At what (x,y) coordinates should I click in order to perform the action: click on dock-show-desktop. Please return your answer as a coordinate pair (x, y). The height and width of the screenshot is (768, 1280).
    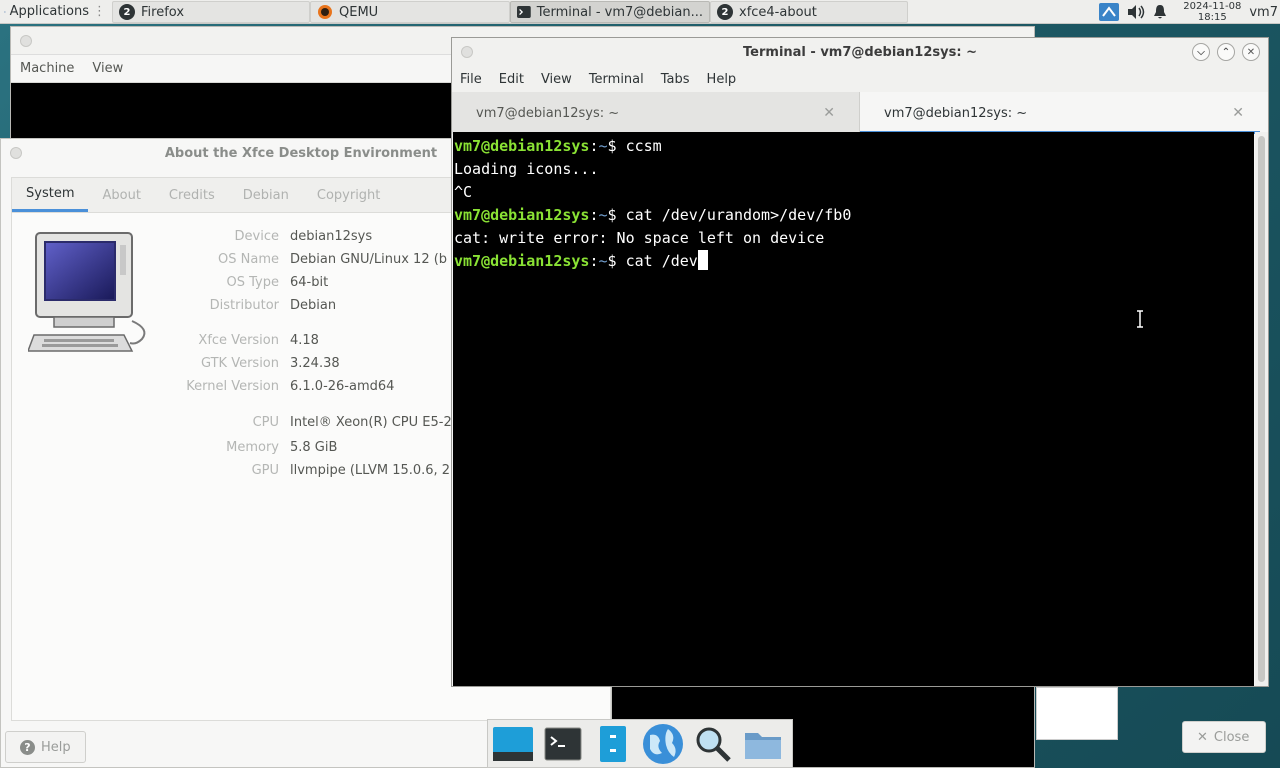
    Looking at the image, I should click on (513, 744).